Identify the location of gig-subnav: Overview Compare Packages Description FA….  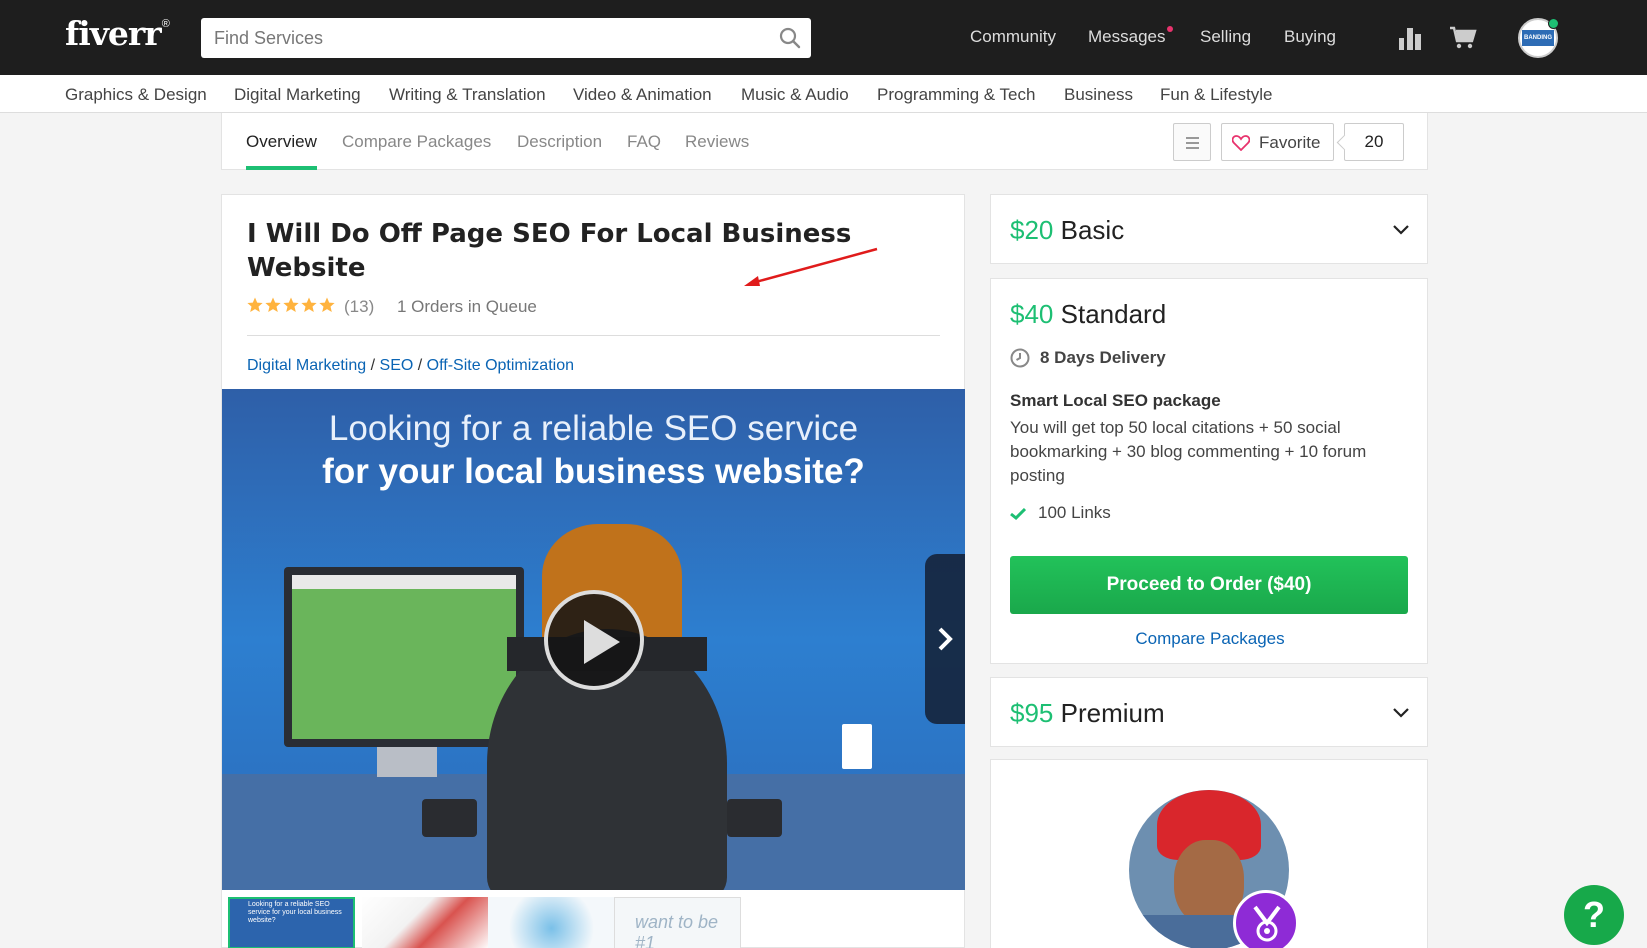
(824, 141).